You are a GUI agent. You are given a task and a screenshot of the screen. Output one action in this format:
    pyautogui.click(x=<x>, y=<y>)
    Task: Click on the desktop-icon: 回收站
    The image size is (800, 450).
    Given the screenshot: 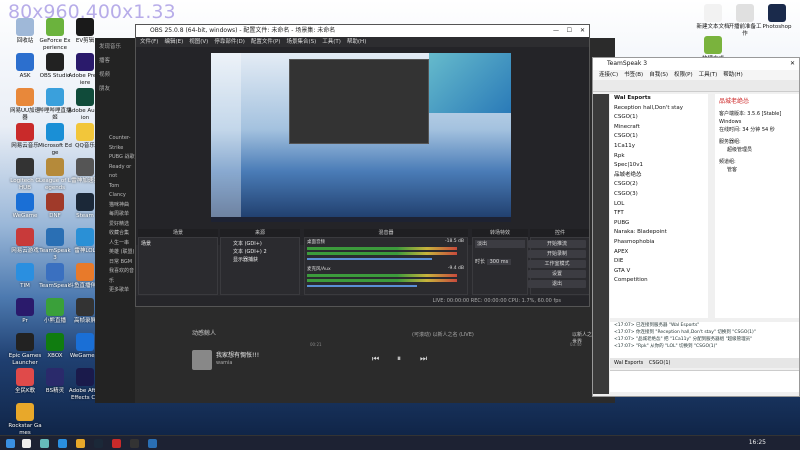 What is the action you would take?
    pyautogui.click(x=25, y=31)
    